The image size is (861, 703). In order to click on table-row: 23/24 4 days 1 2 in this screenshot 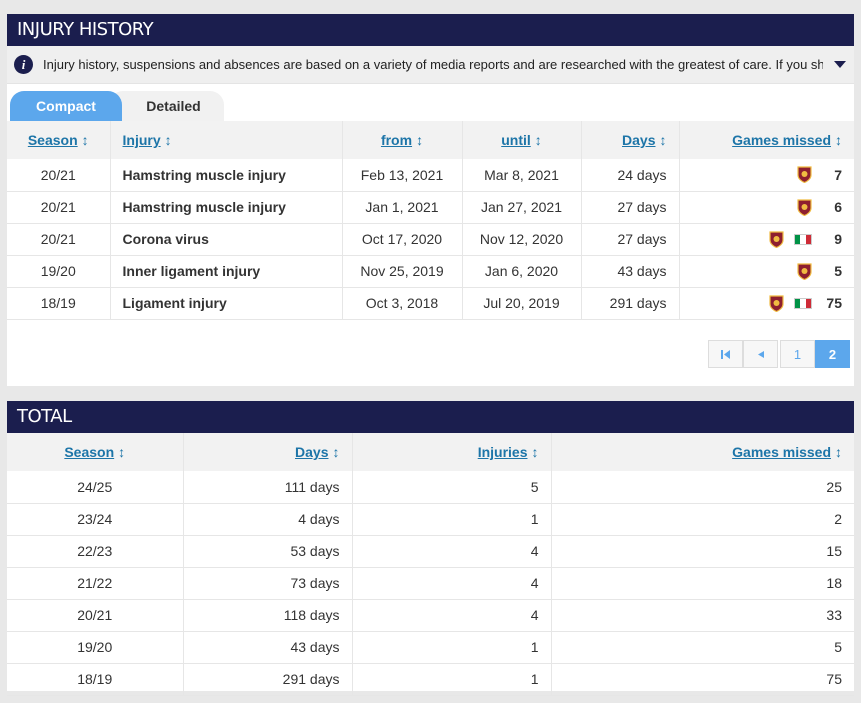, I will do `click(430, 519)`.